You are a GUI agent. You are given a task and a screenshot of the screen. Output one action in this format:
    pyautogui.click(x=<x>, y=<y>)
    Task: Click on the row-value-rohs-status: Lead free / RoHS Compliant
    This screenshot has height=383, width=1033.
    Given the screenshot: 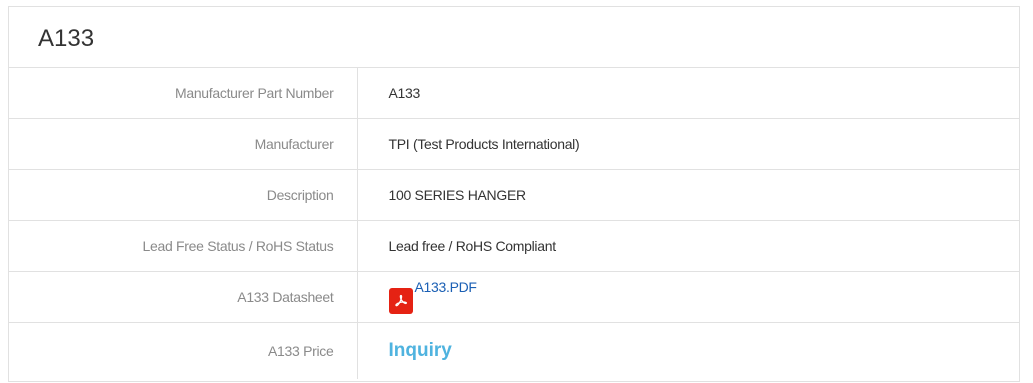 What is the action you would take?
    pyautogui.click(x=688, y=246)
    